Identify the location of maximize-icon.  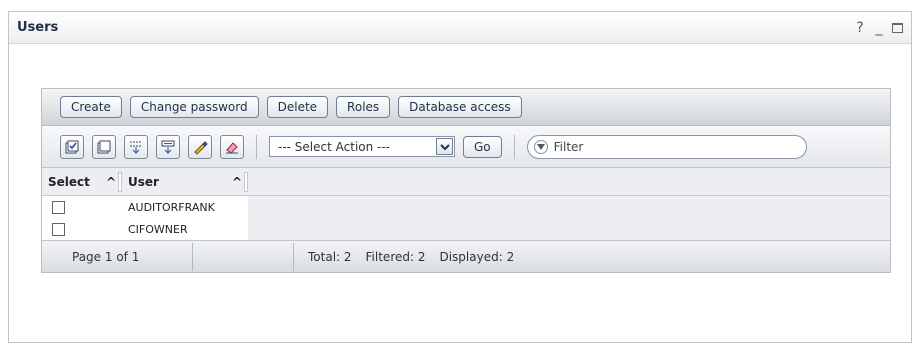
(897, 27).